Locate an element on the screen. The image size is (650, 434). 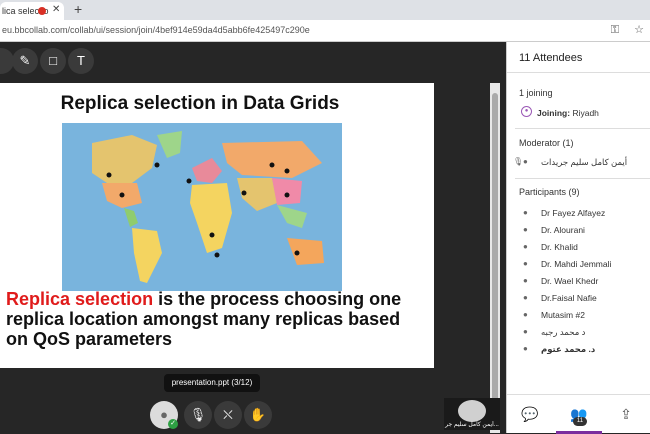
presentation-file-label: presentation.ppt (3/12) is located at coordinates (212, 383).